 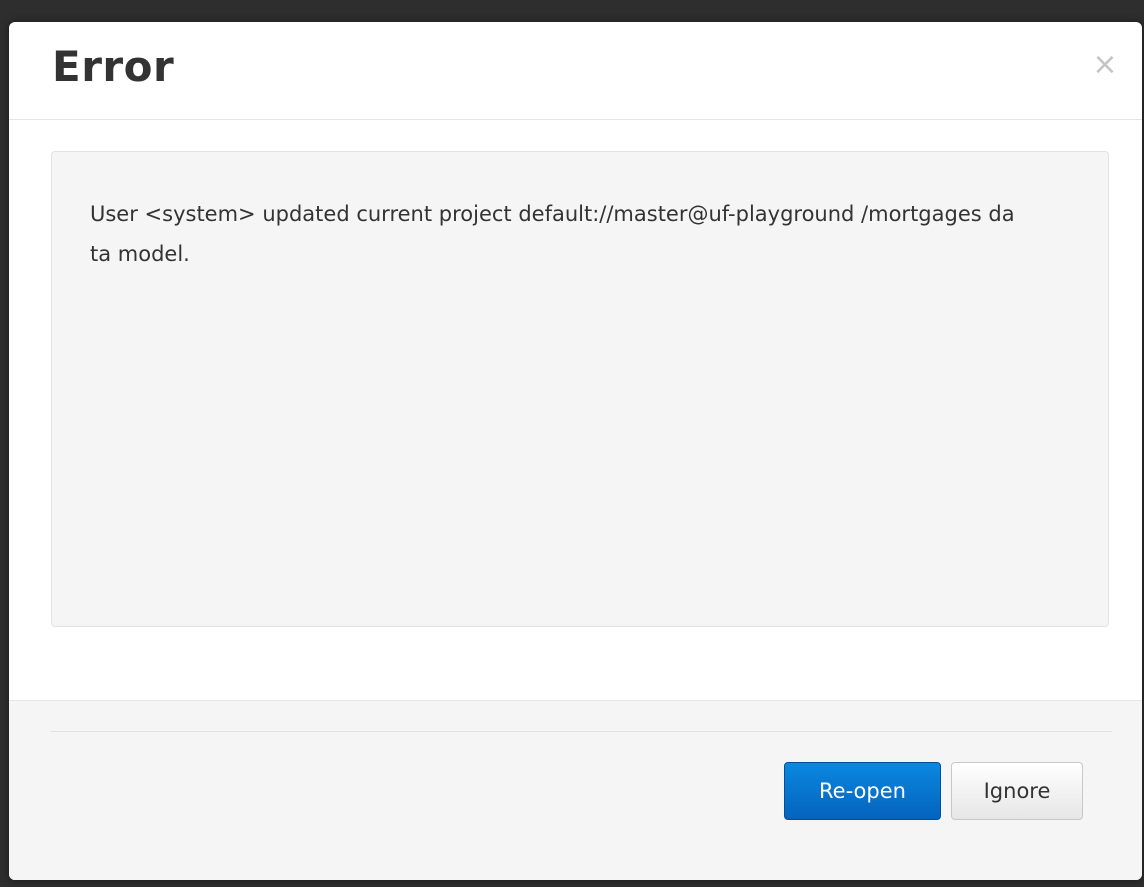 I want to click on dialog-title: Error, so click(x=113, y=66).